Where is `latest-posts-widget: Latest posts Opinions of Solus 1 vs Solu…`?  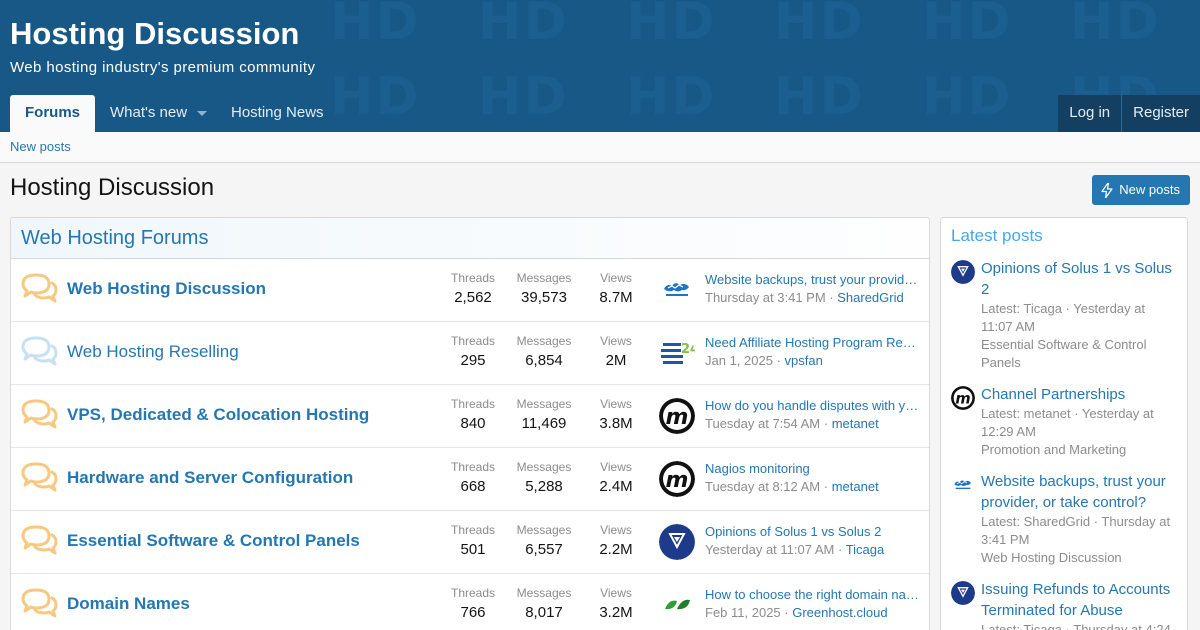 latest-posts-widget: Latest posts Opinions of Solus 1 vs Solu… is located at coordinates (1064, 423).